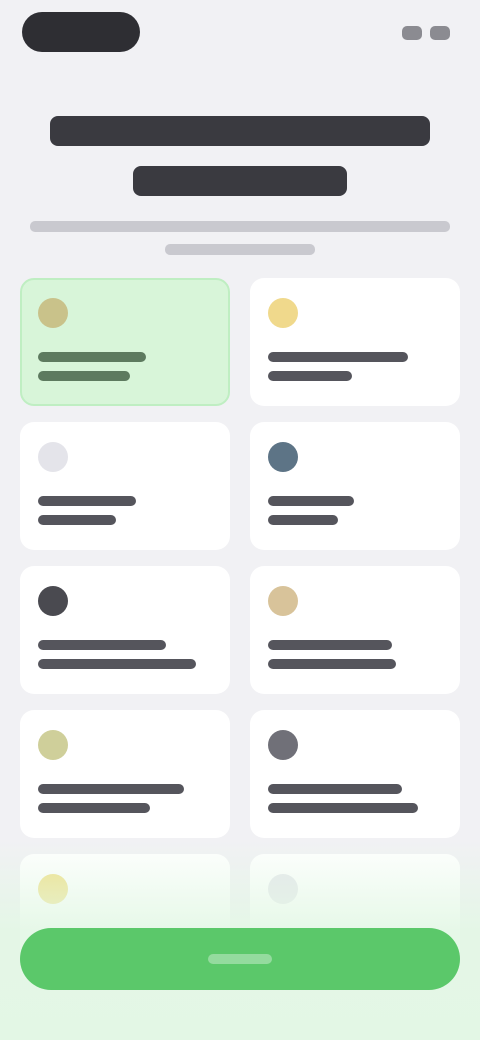 The height and width of the screenshot is (1040, 480). Describe the element at coordinates (240, 32) in the screenshot. I see `top-bar` at that location.